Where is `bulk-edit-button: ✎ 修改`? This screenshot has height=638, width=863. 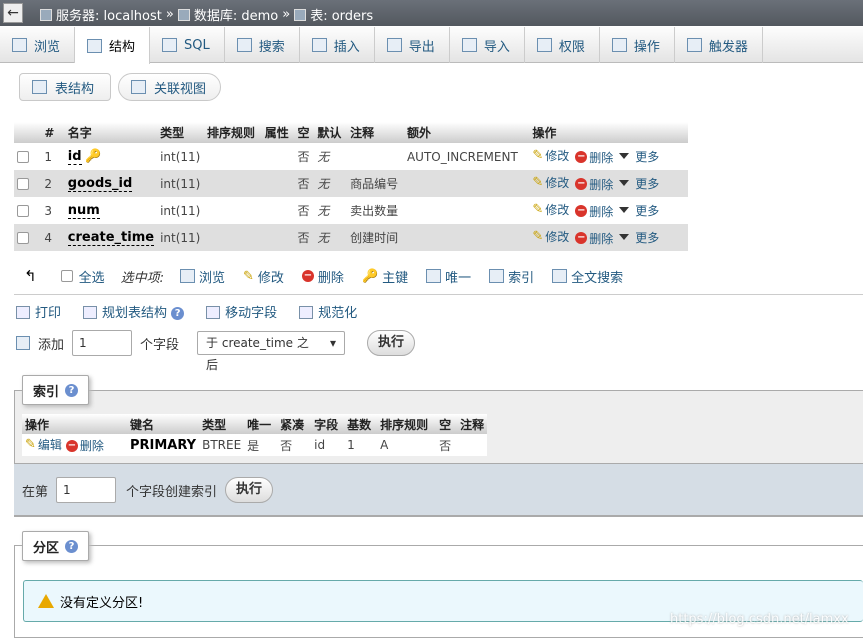 bulk-edit-button: ✎ 修改 is located at coordinates (263, 276).